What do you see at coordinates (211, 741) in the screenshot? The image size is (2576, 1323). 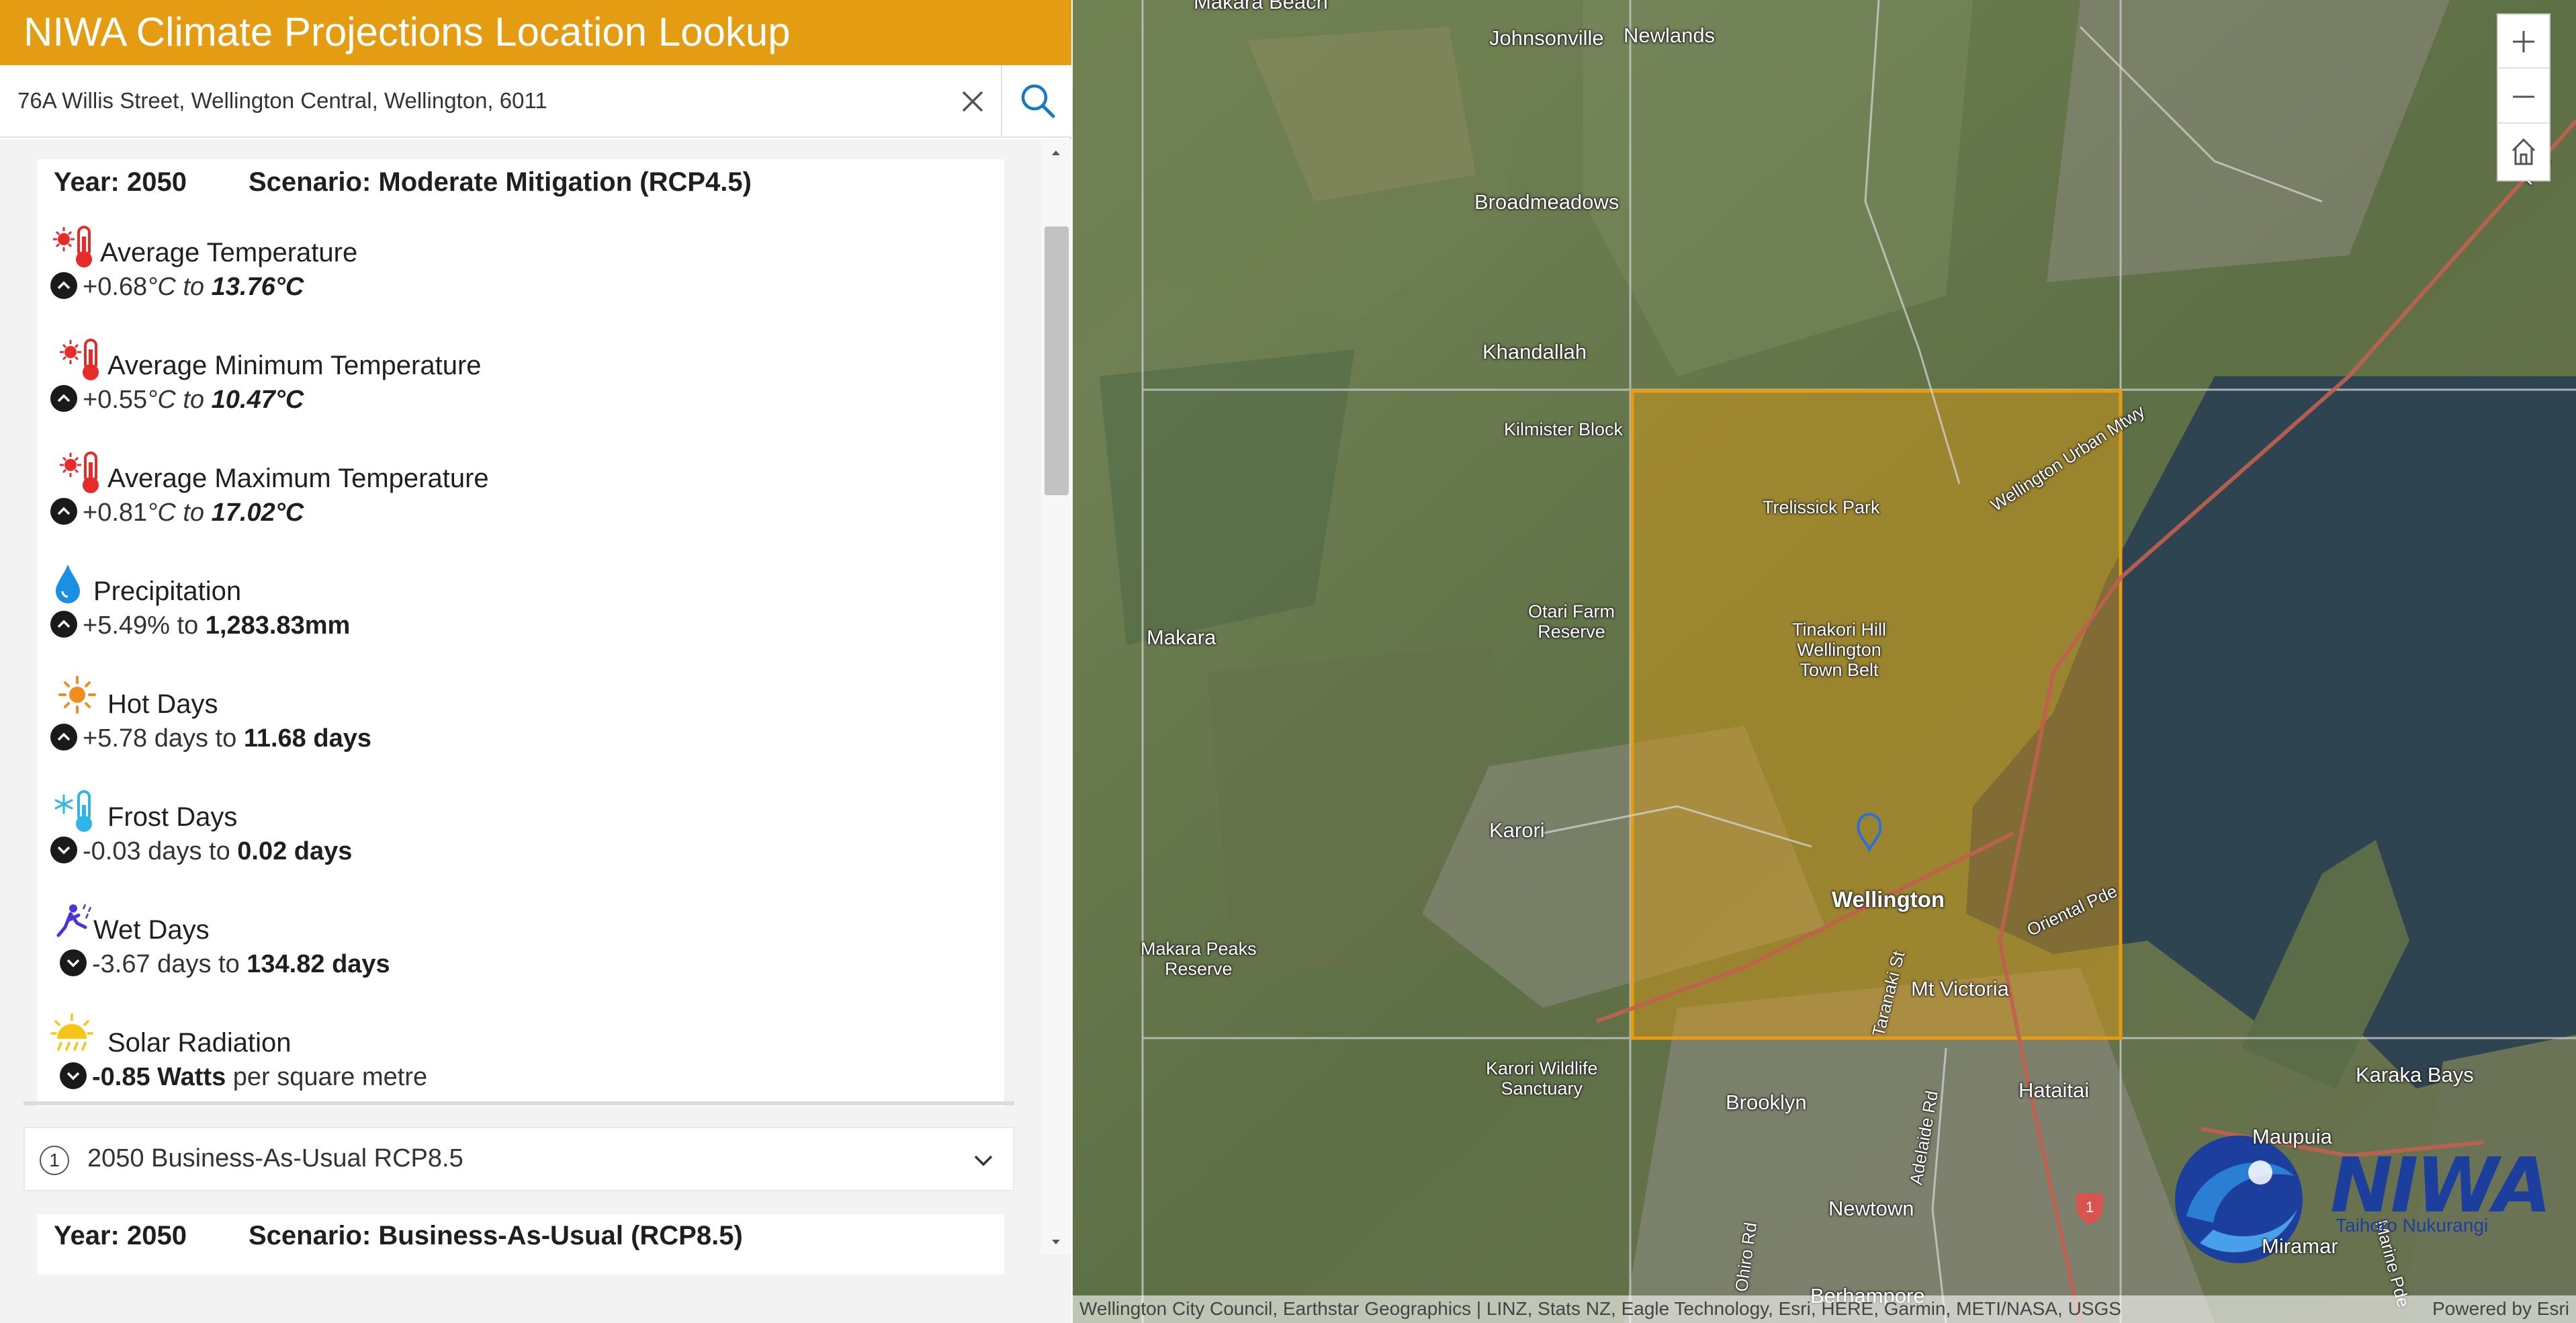 I see `metric-value: +5.78 days to 11.68 days` at bounding box center [211, 741].